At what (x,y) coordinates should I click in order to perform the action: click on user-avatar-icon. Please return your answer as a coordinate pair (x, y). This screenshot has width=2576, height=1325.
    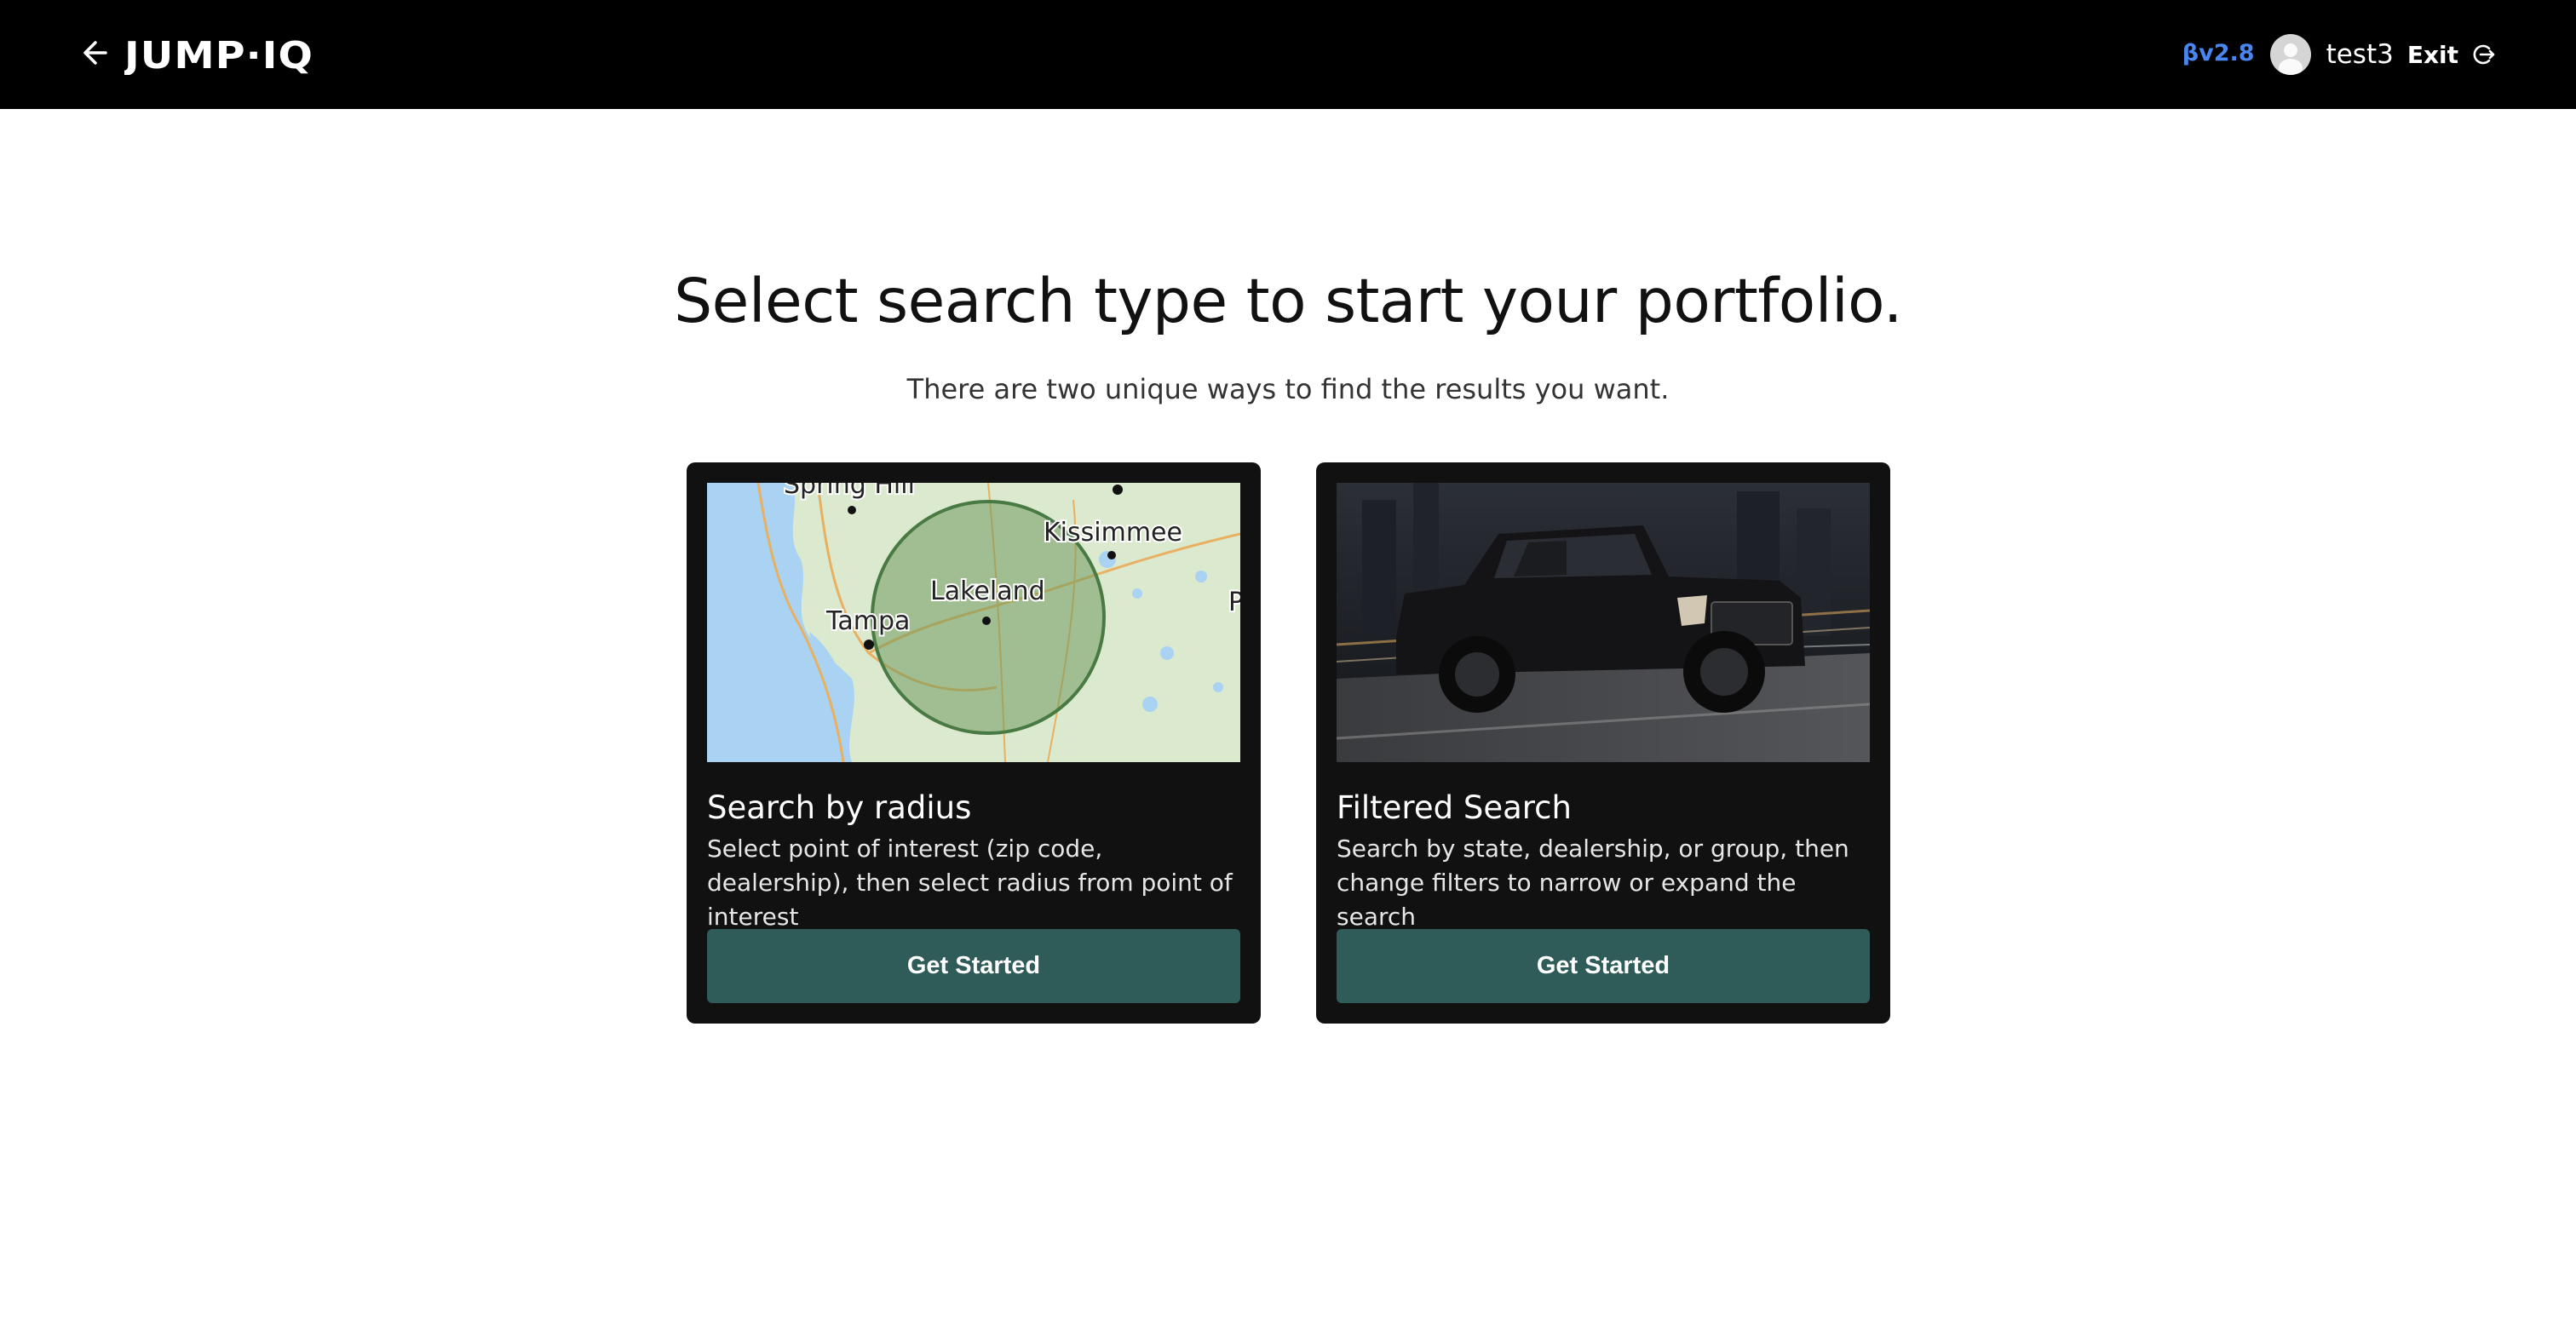
    Looking at the image, I should click on (2290, 54).